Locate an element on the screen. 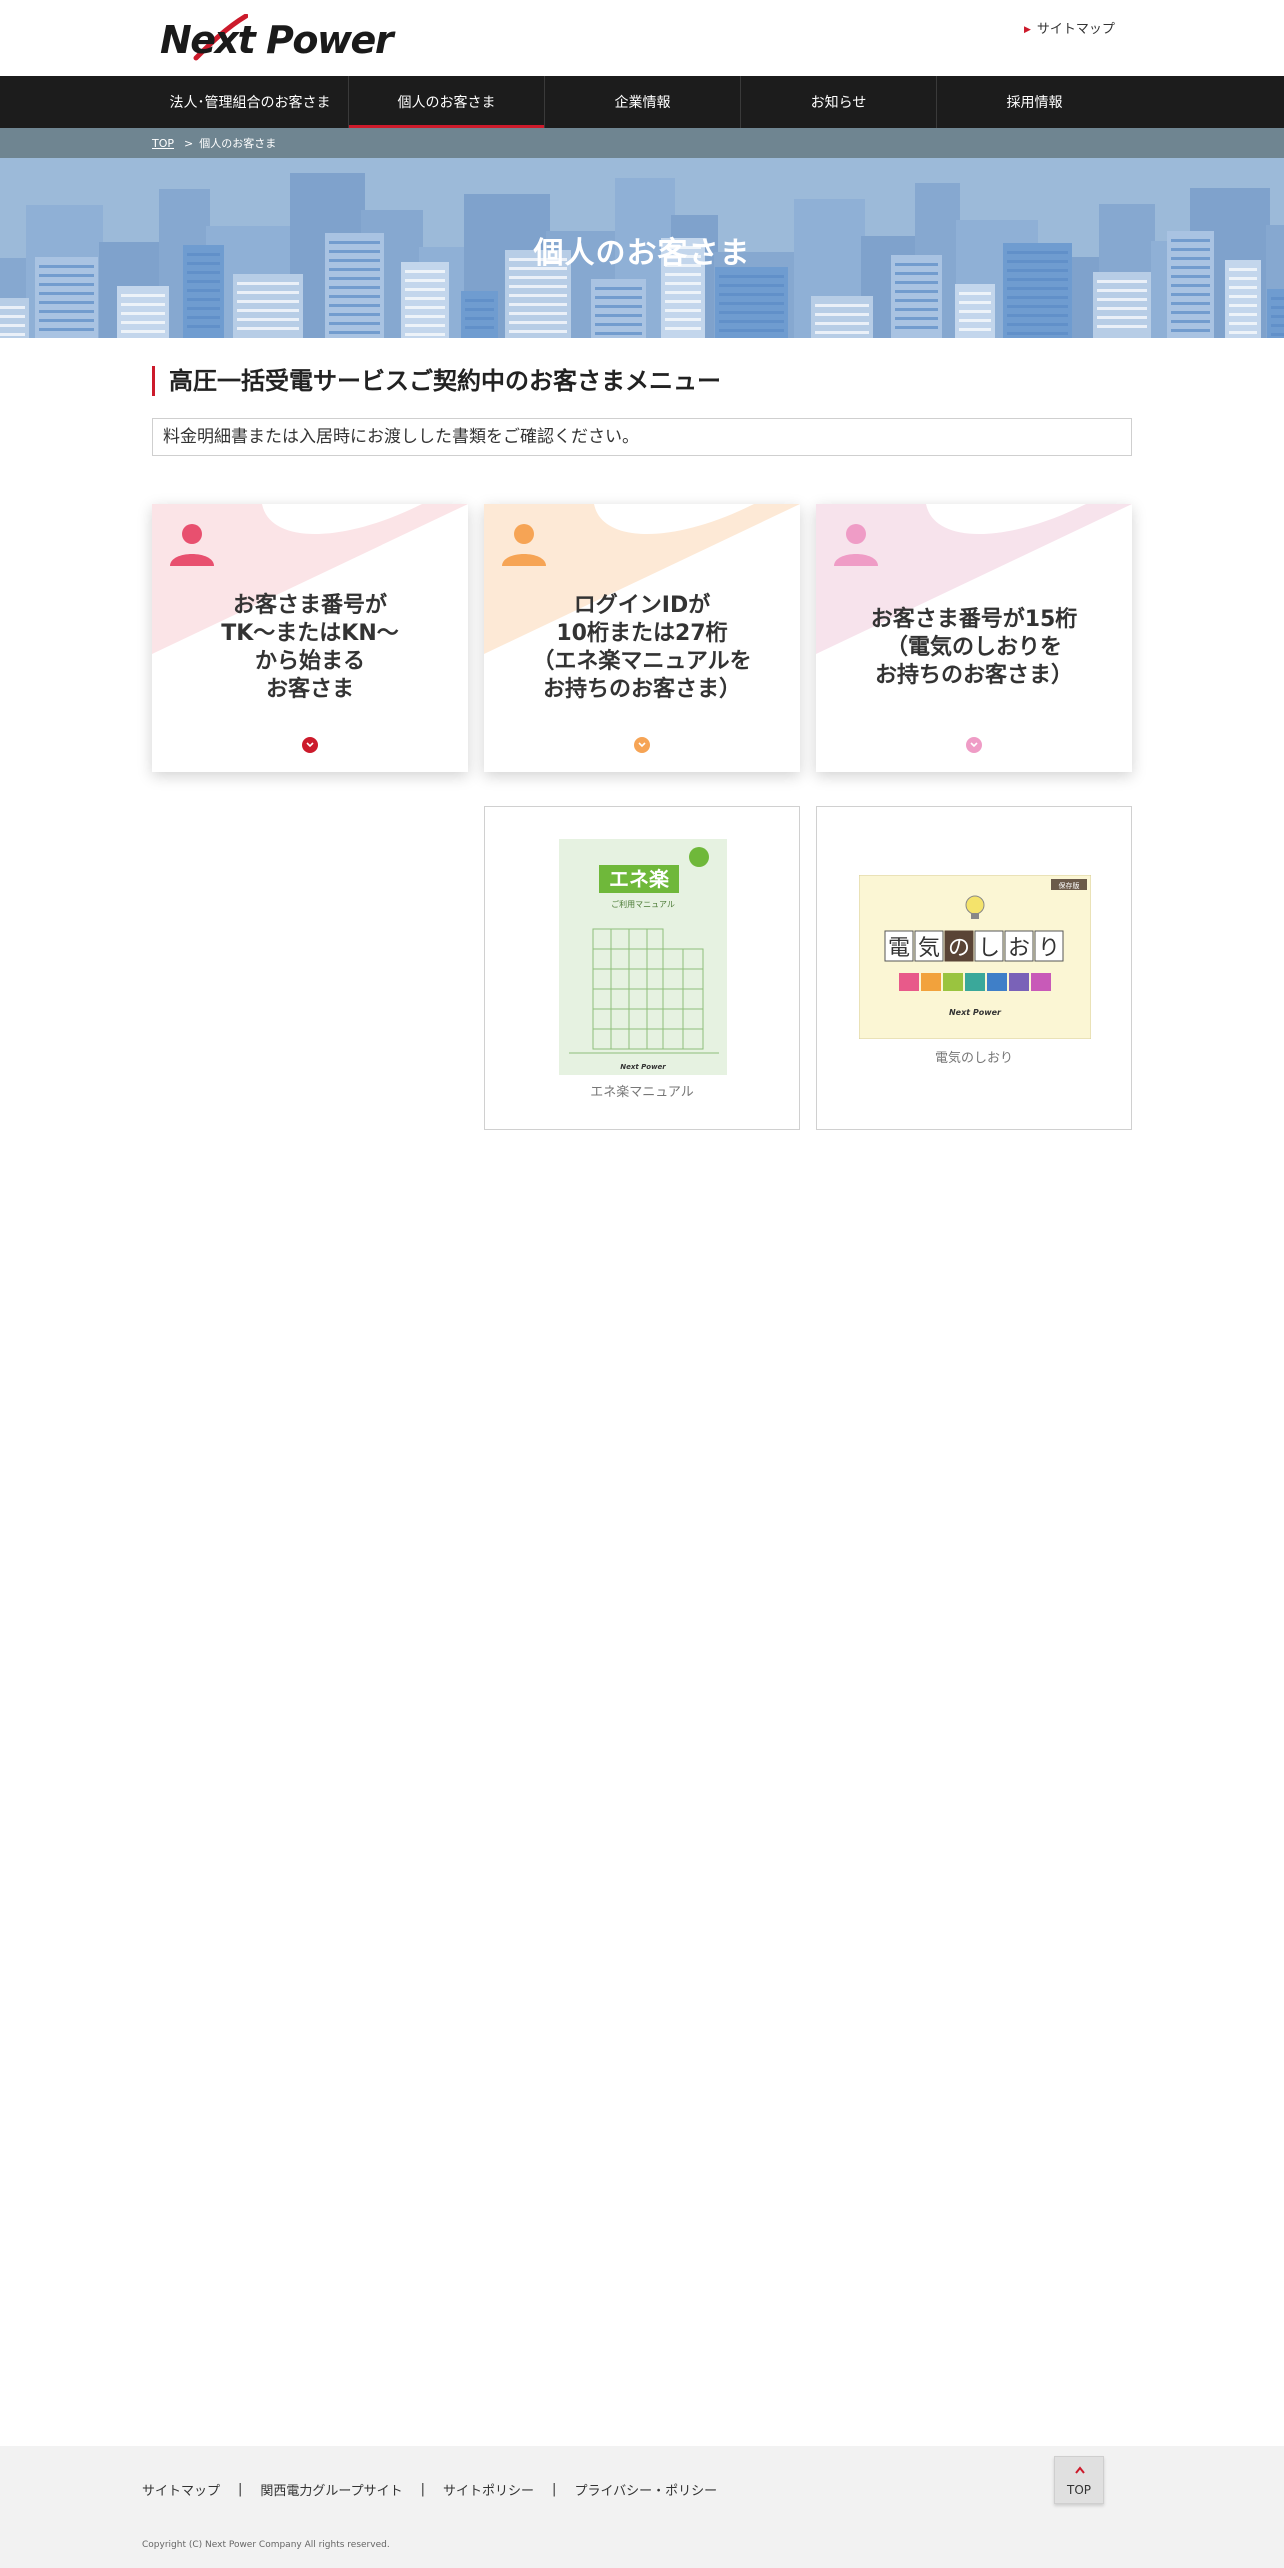 This screenshot has width=1284, height=2568. shiori-cover-char: の is located at coordinates (959, 948).